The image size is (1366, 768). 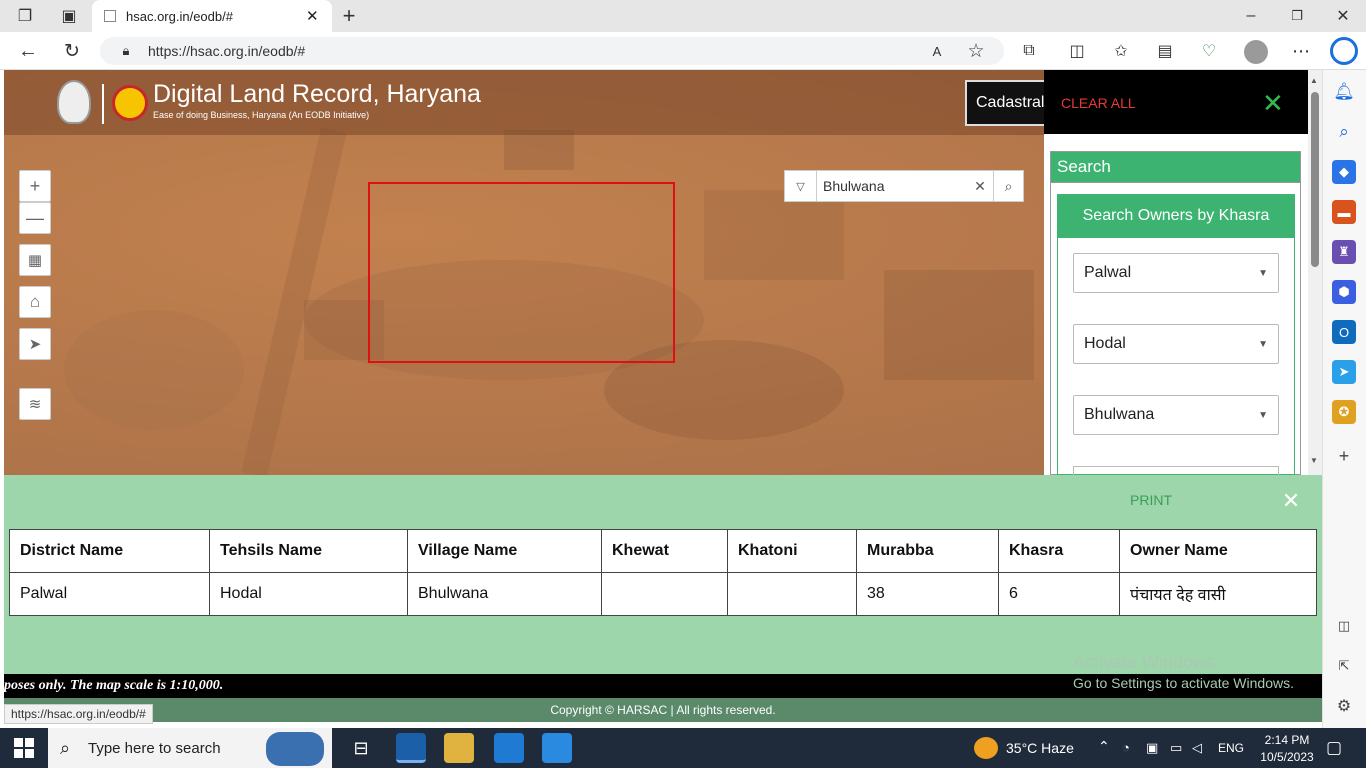 What do you see at coordinates (1251, 16) in the screenshot?
I see `minimize-icon: –` at bounding box center [1251, 16].